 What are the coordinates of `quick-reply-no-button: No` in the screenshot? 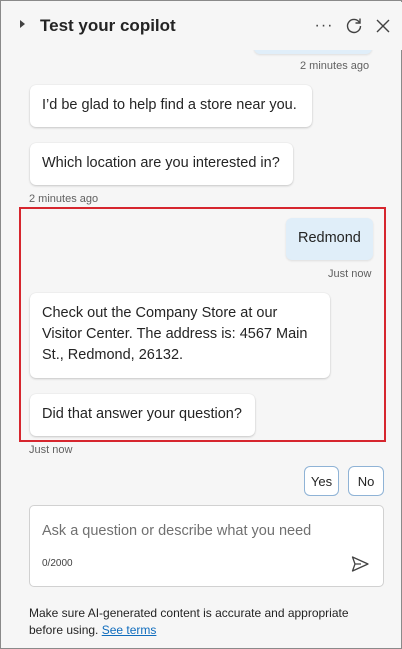 It's located at (366, 481).